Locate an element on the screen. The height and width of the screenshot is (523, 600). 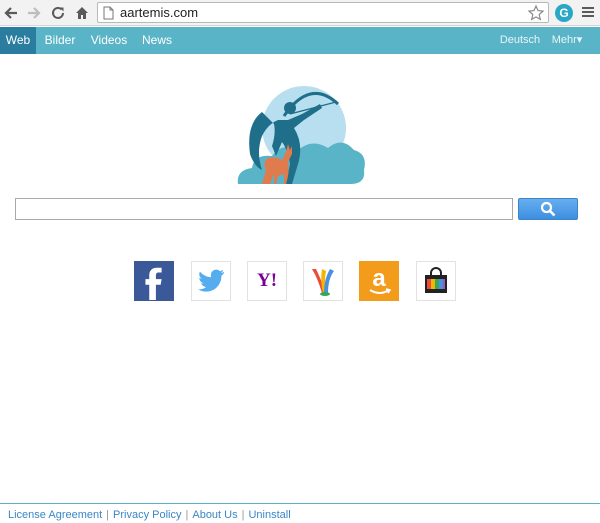
page-icon is located at coordinates (108, 13).